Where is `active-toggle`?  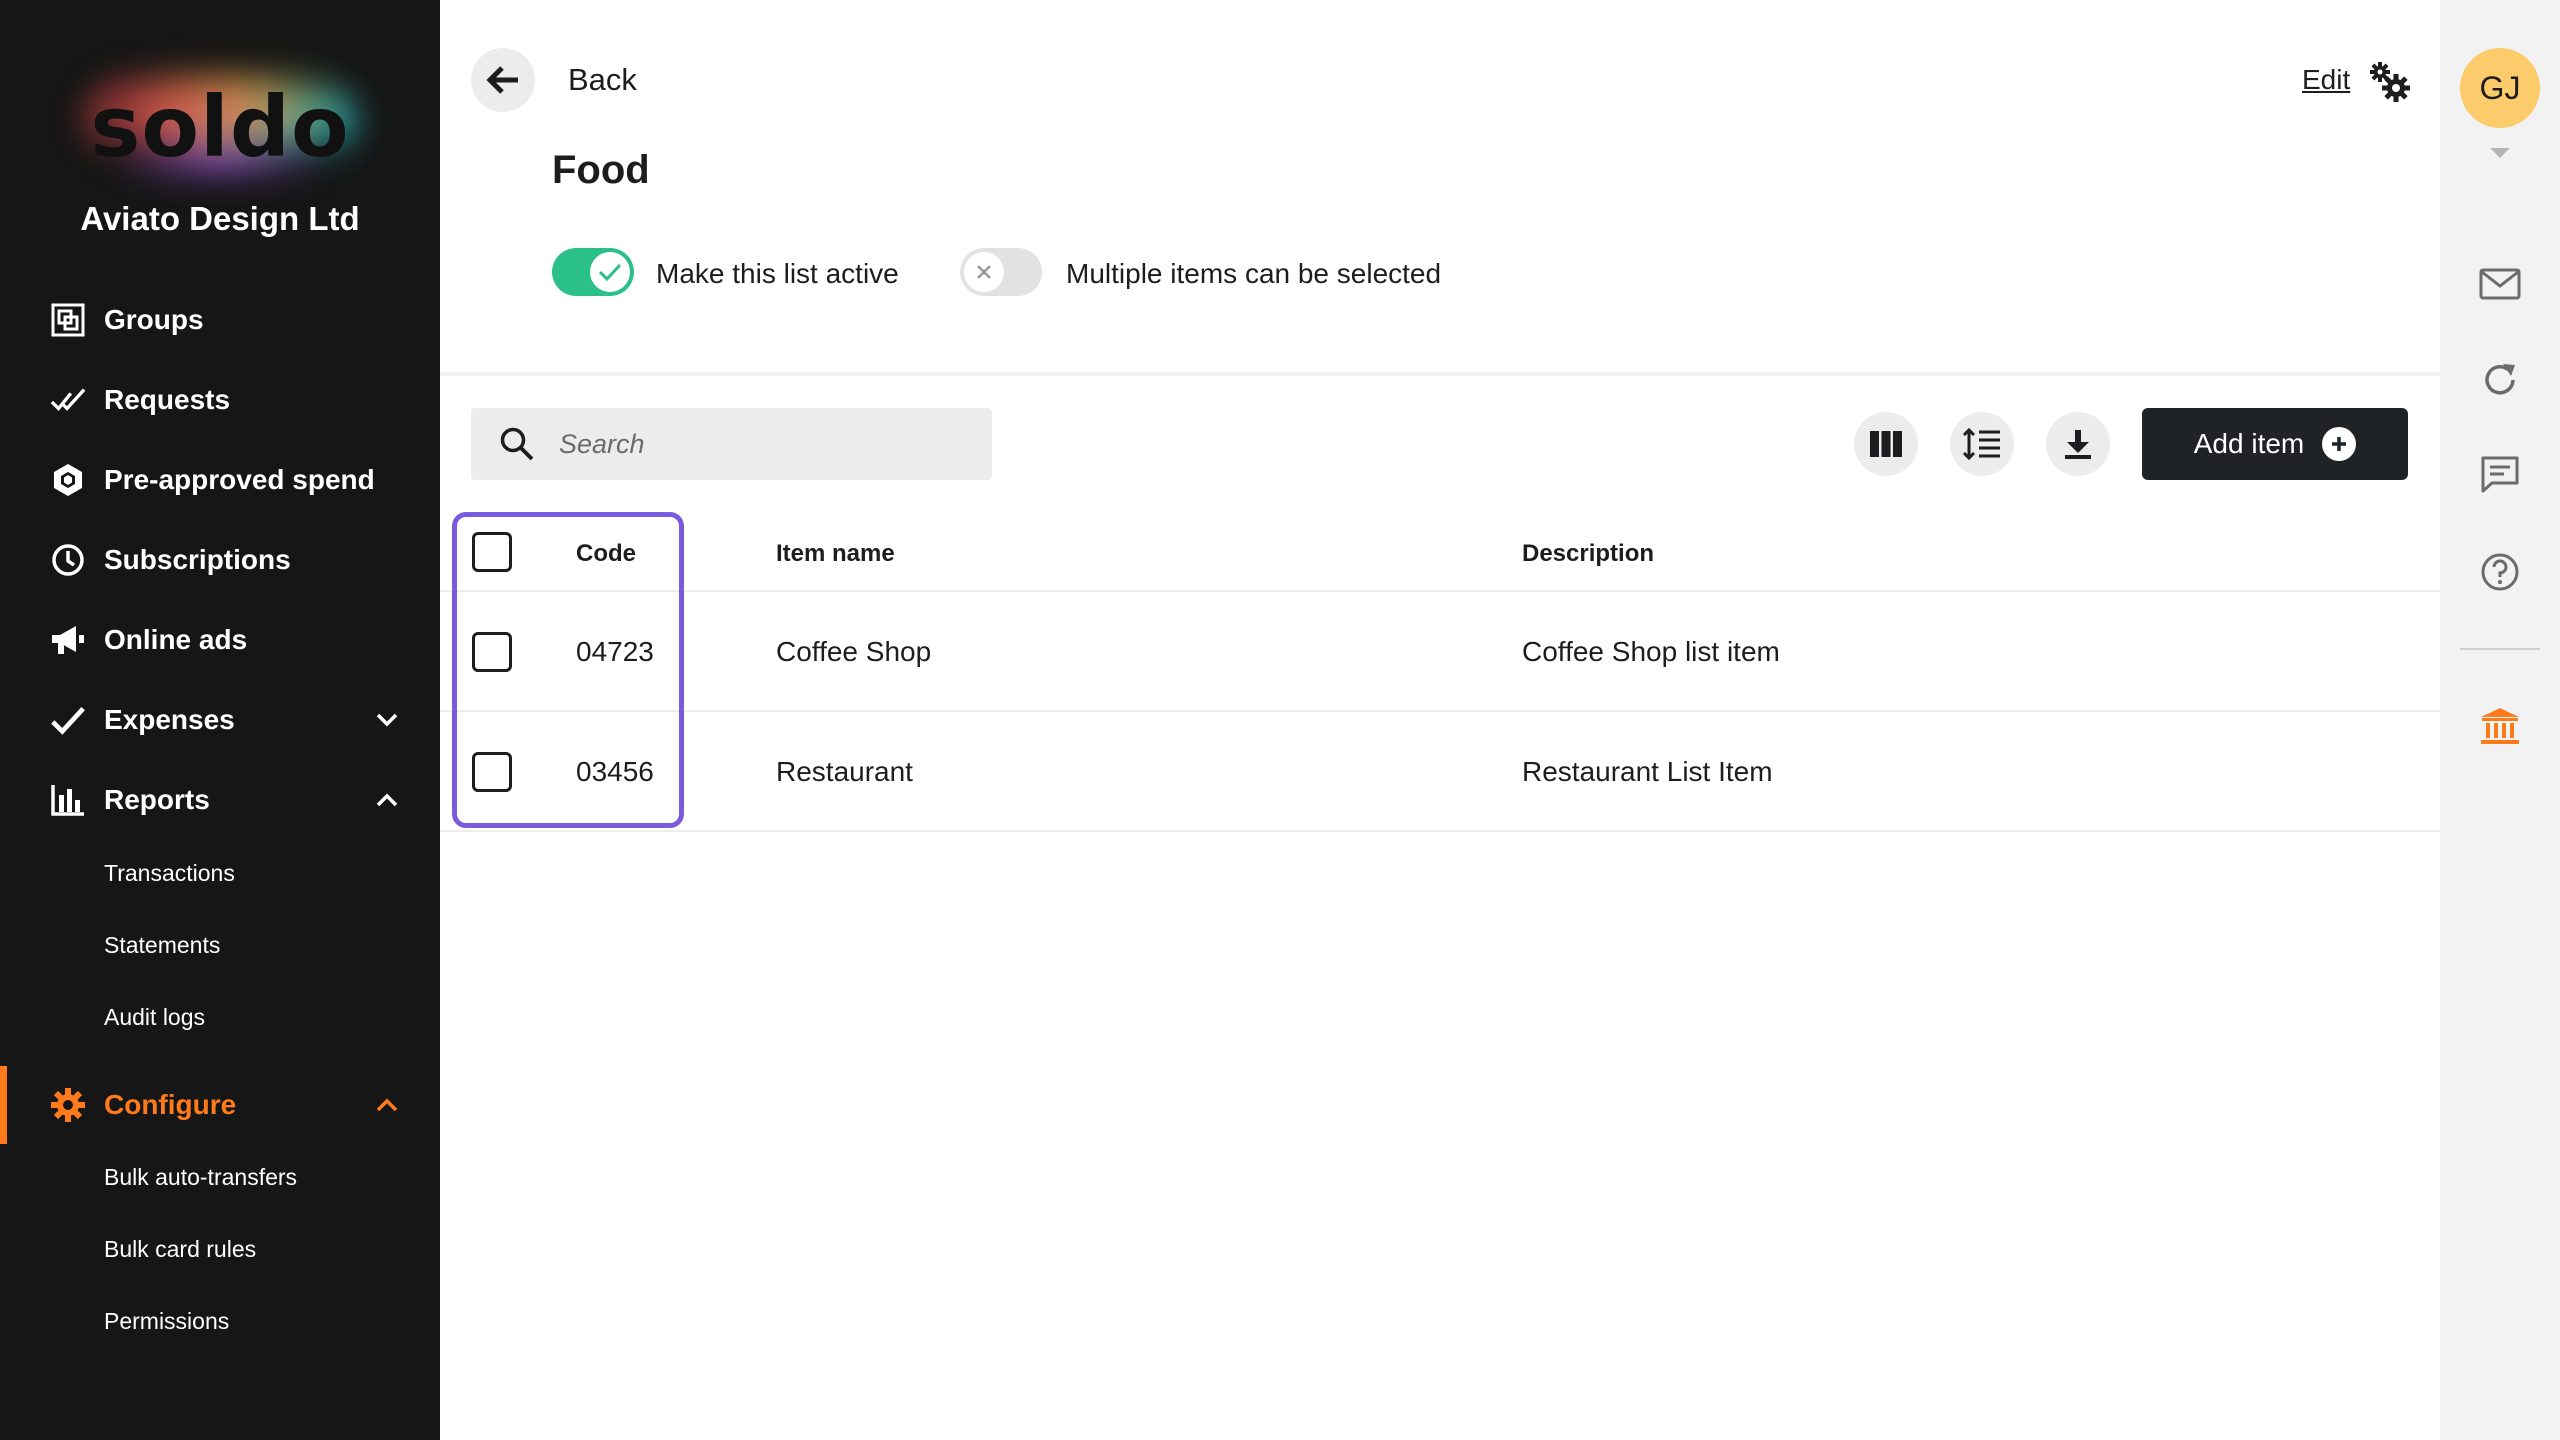
active-toggle is located at coordinates (593, 272).